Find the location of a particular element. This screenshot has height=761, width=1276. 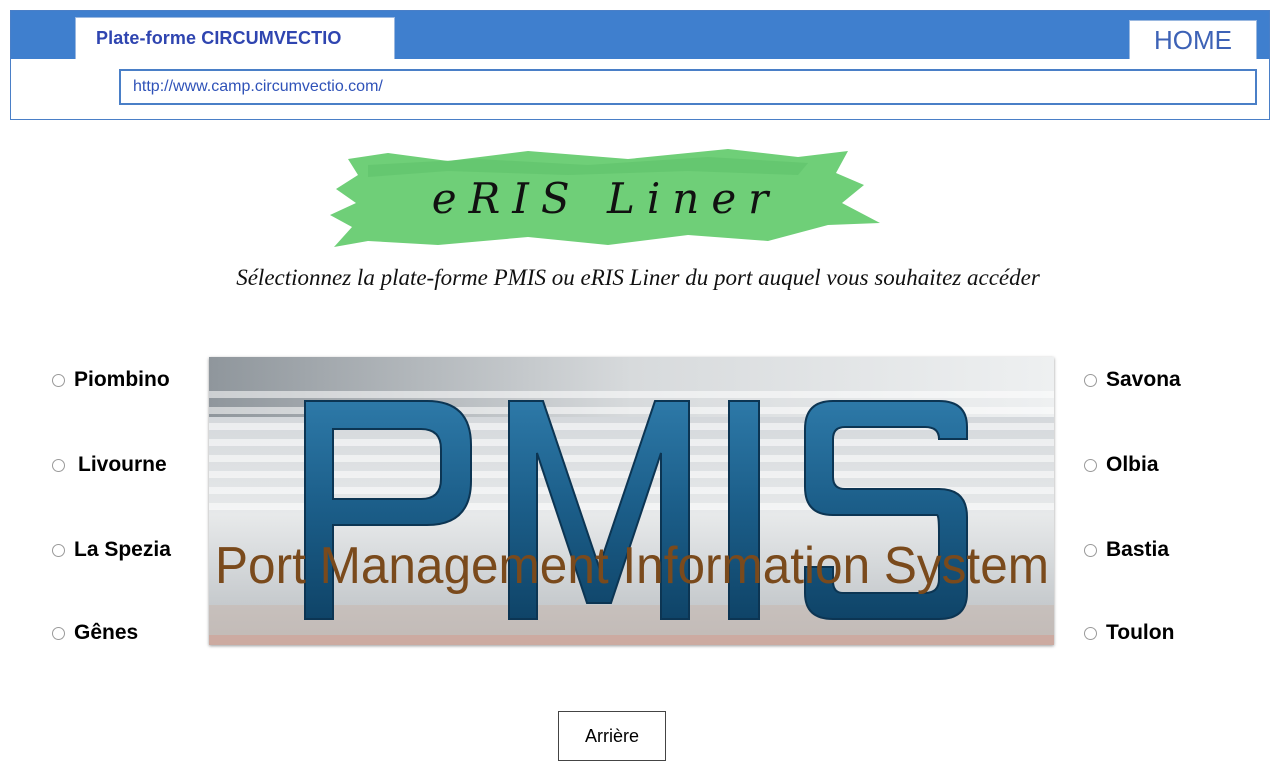

address-row: http://www.camp.circumvectio.com/ is located at coordinates (640, 89).